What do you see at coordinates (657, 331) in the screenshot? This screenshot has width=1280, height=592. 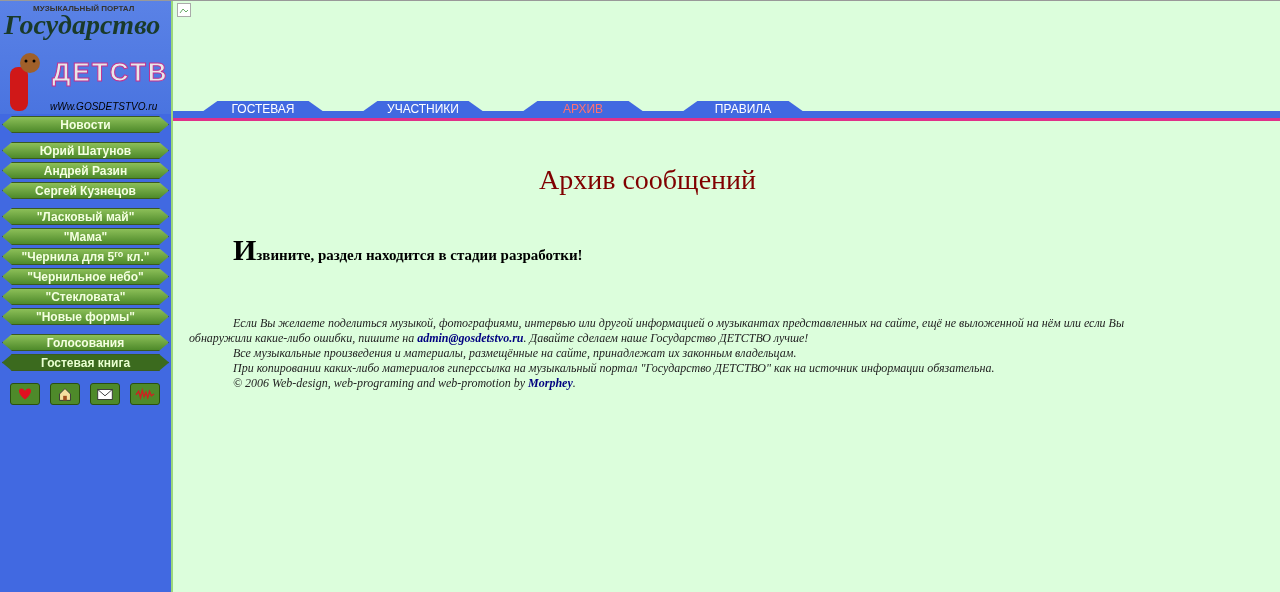 I see `footer-text: Если Вы желаете поделиться музыкой, фотографиями, интервью или другой информацией о музыкантах представленных на сайте, ещё не выложенной на нём или если Вы обнаружили какие-либо ошибки, пишите на admin@gosdetstvo.ru. Давайте сделаем наше Государство ДЕТСТВО лучше!` at bounding box center [657, 331].